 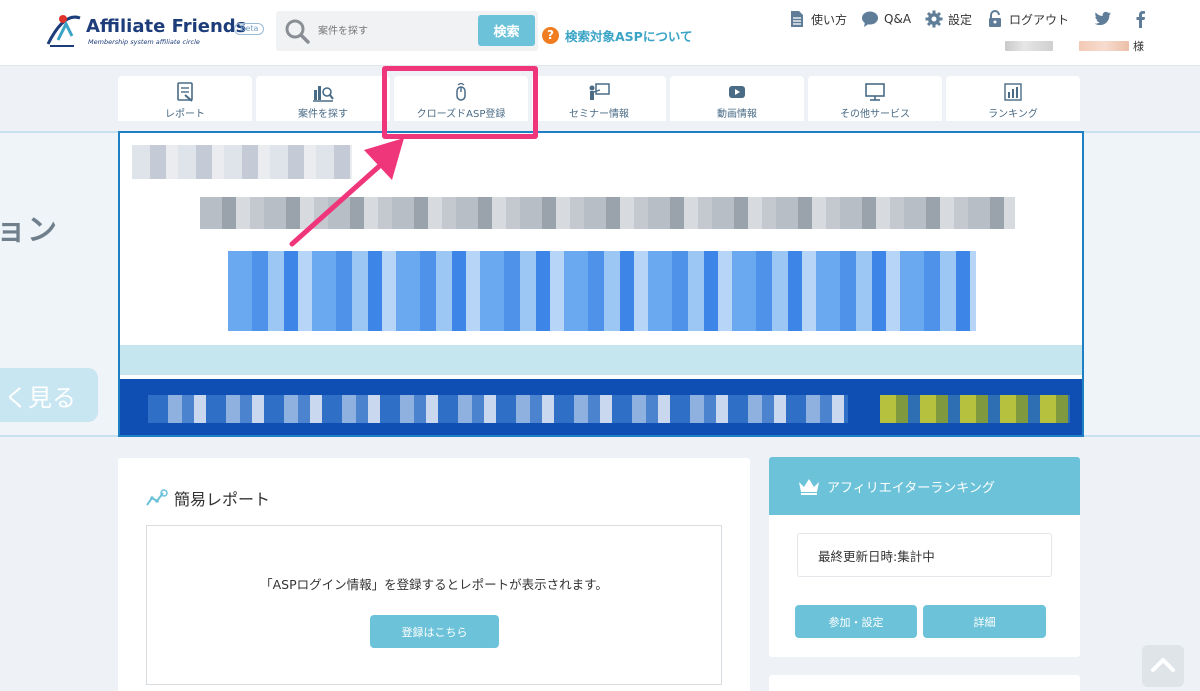 I want to click on tab-seminar: セミナー情報, so click(x=599, y=98).